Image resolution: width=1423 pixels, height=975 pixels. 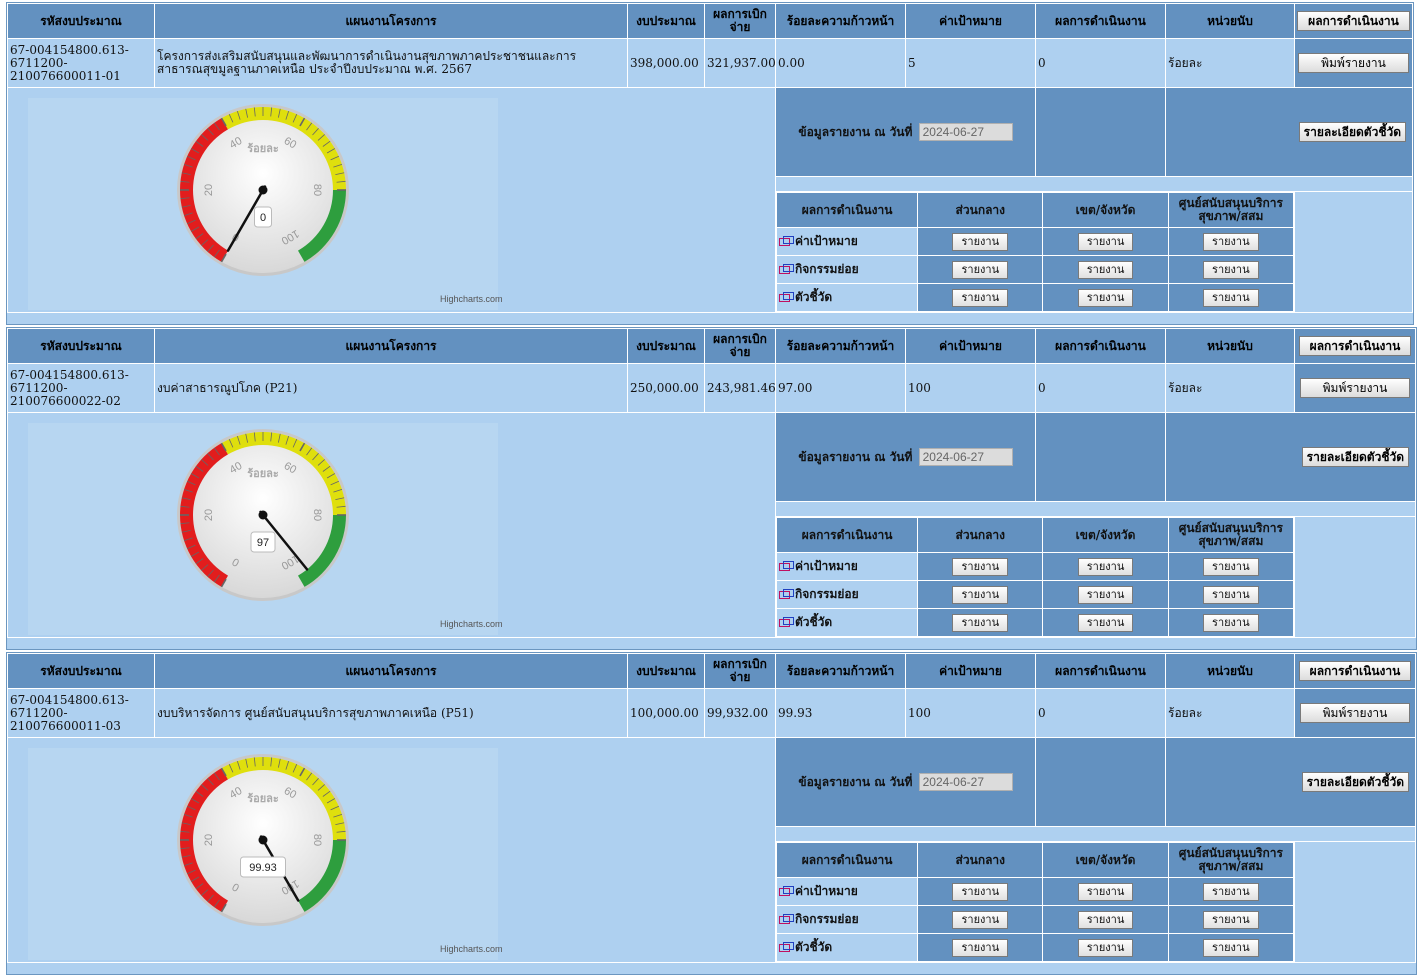 I want to click on gauge-svg: 02040 6080100ร้อยละ97, so click(x=263, y=515).